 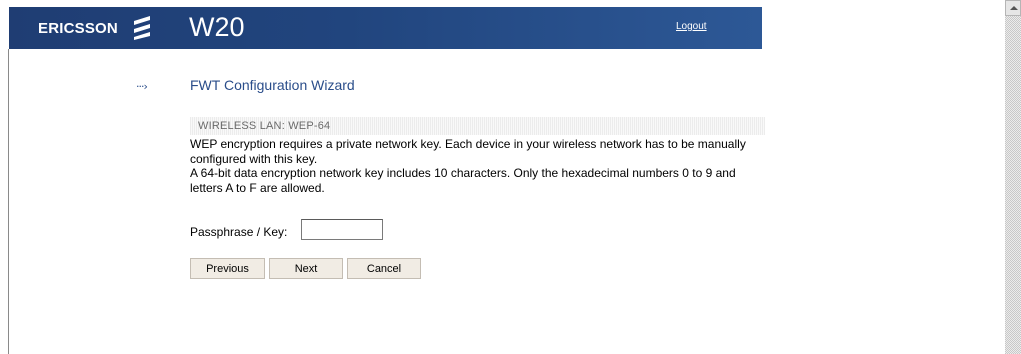 What do you see at coordinates (691, 26) in the screenshot?
I see `logout-link: Logout` at bounding box center [691, 26].